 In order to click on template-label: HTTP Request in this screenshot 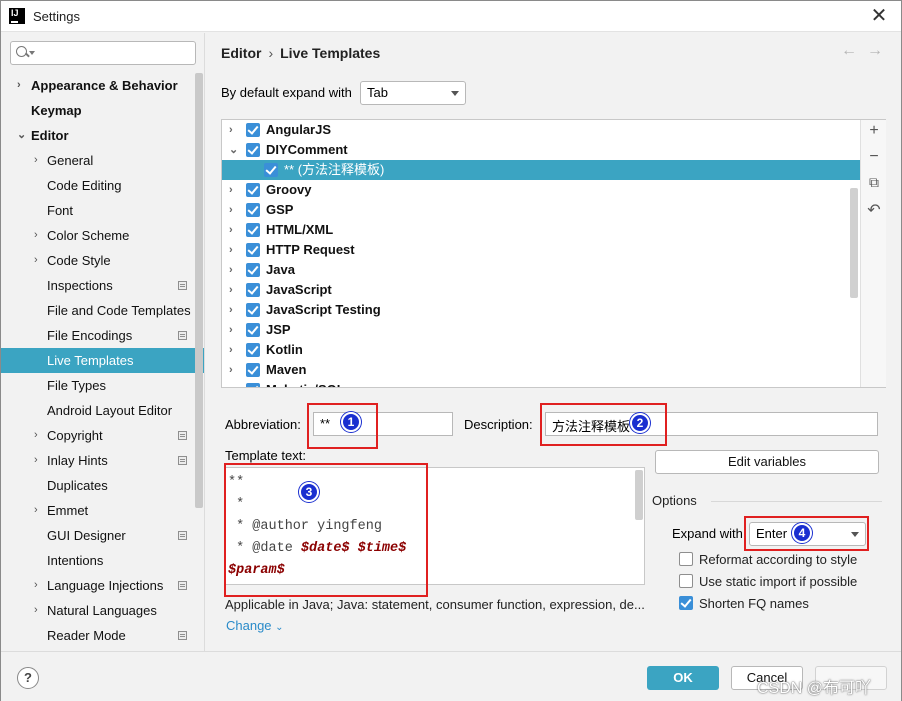, I will do `click(310, 249)`.